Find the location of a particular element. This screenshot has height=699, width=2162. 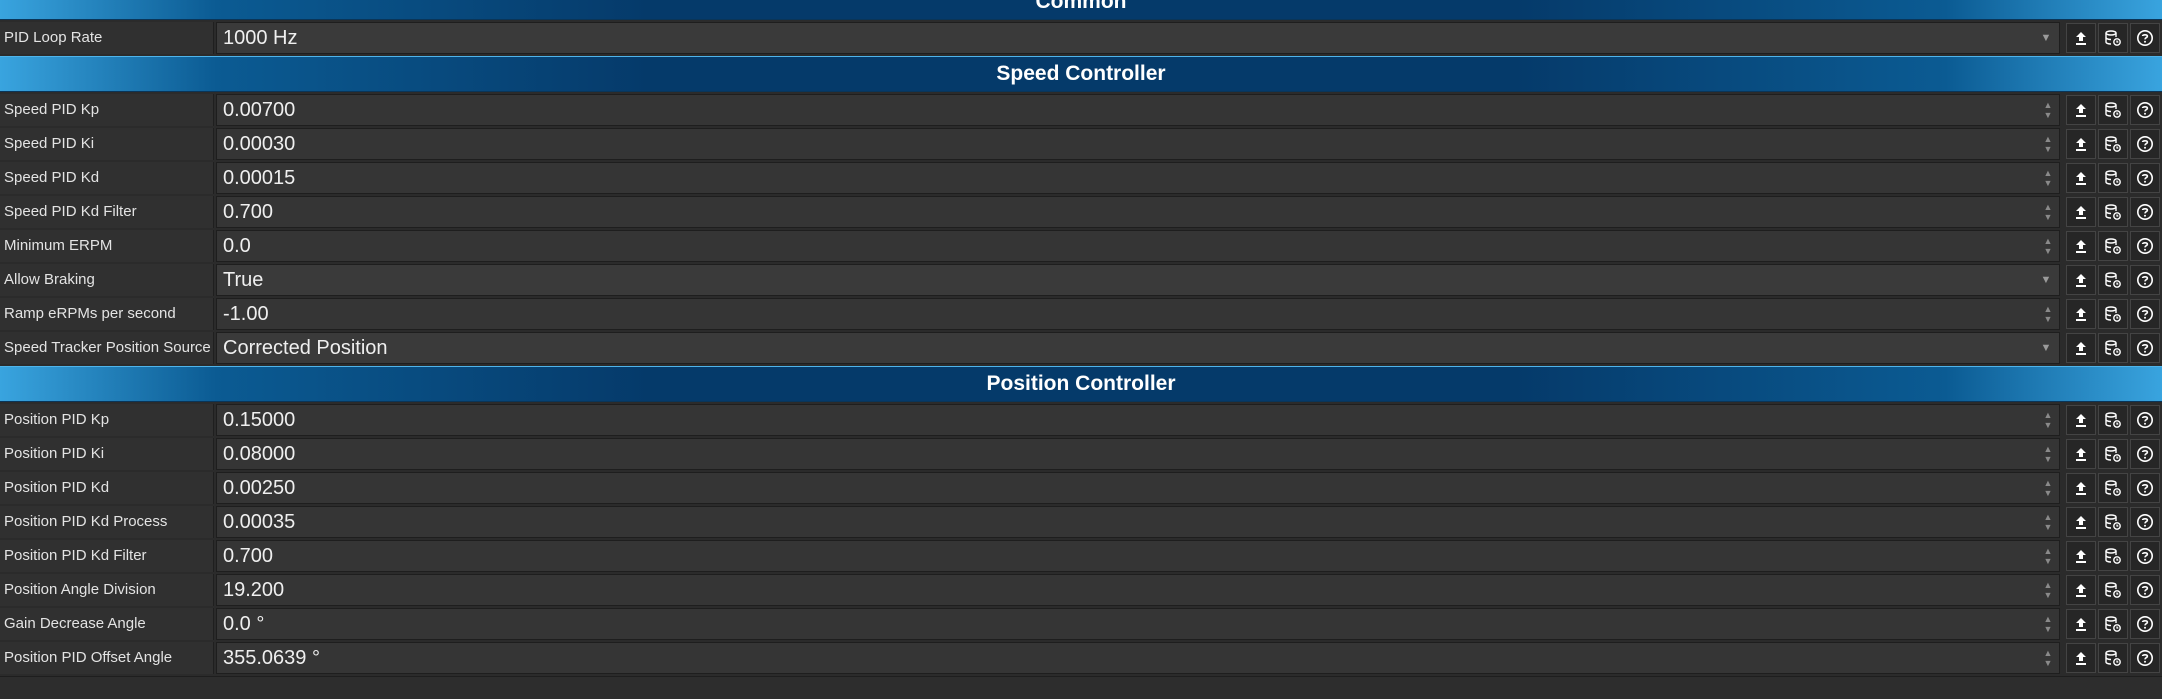

param-value: 1000 Hz is located at coordinates (1127, 38).